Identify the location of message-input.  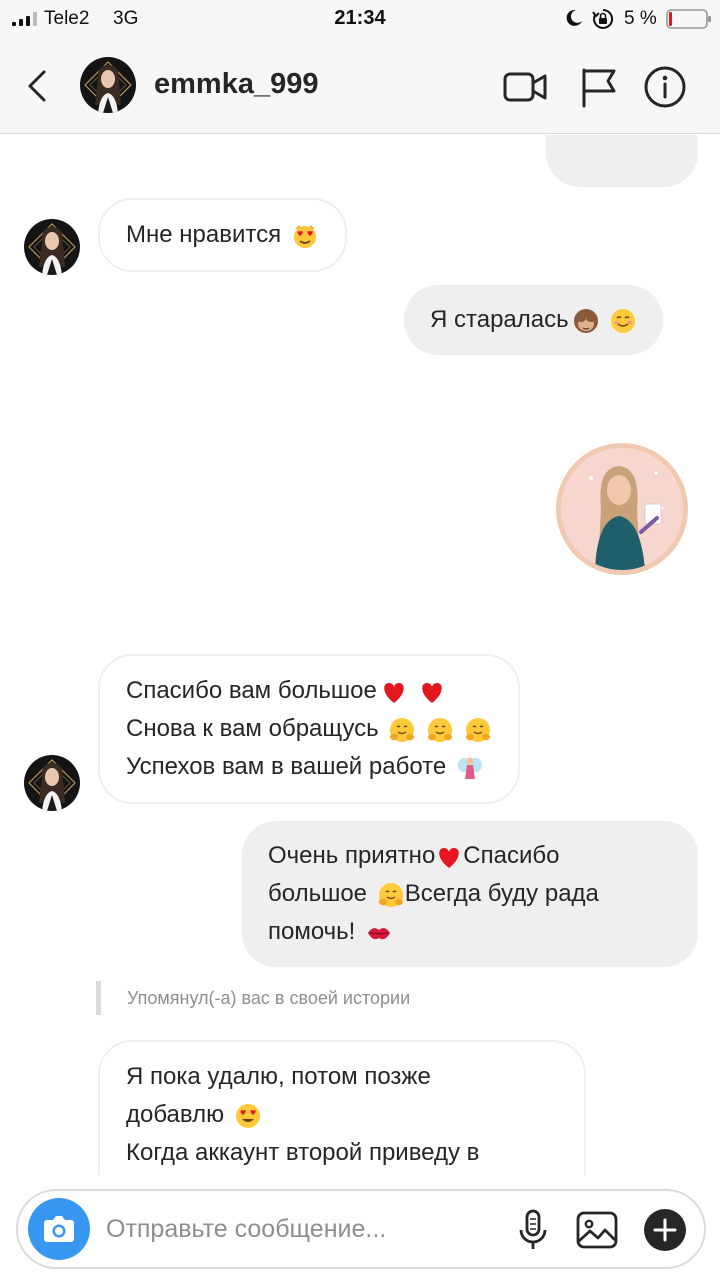
(306, 1229).